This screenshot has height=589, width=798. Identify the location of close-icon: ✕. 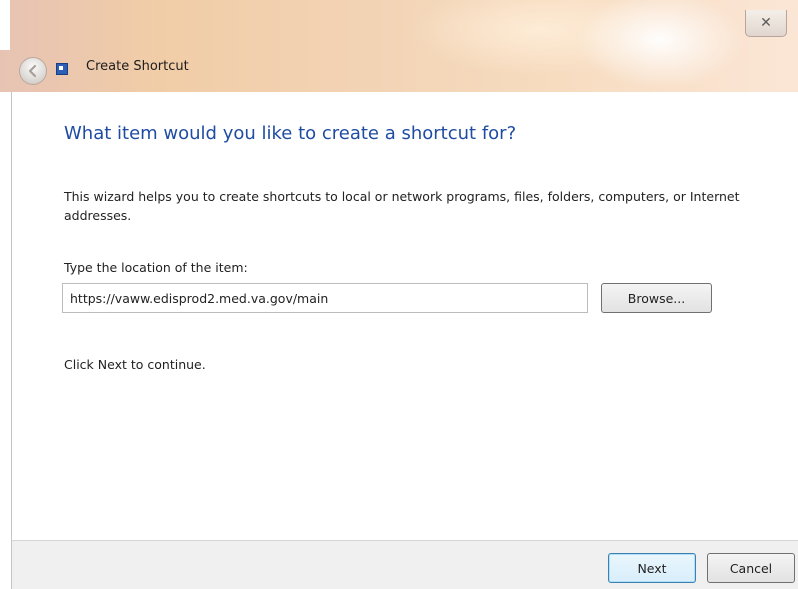
(766, 23).